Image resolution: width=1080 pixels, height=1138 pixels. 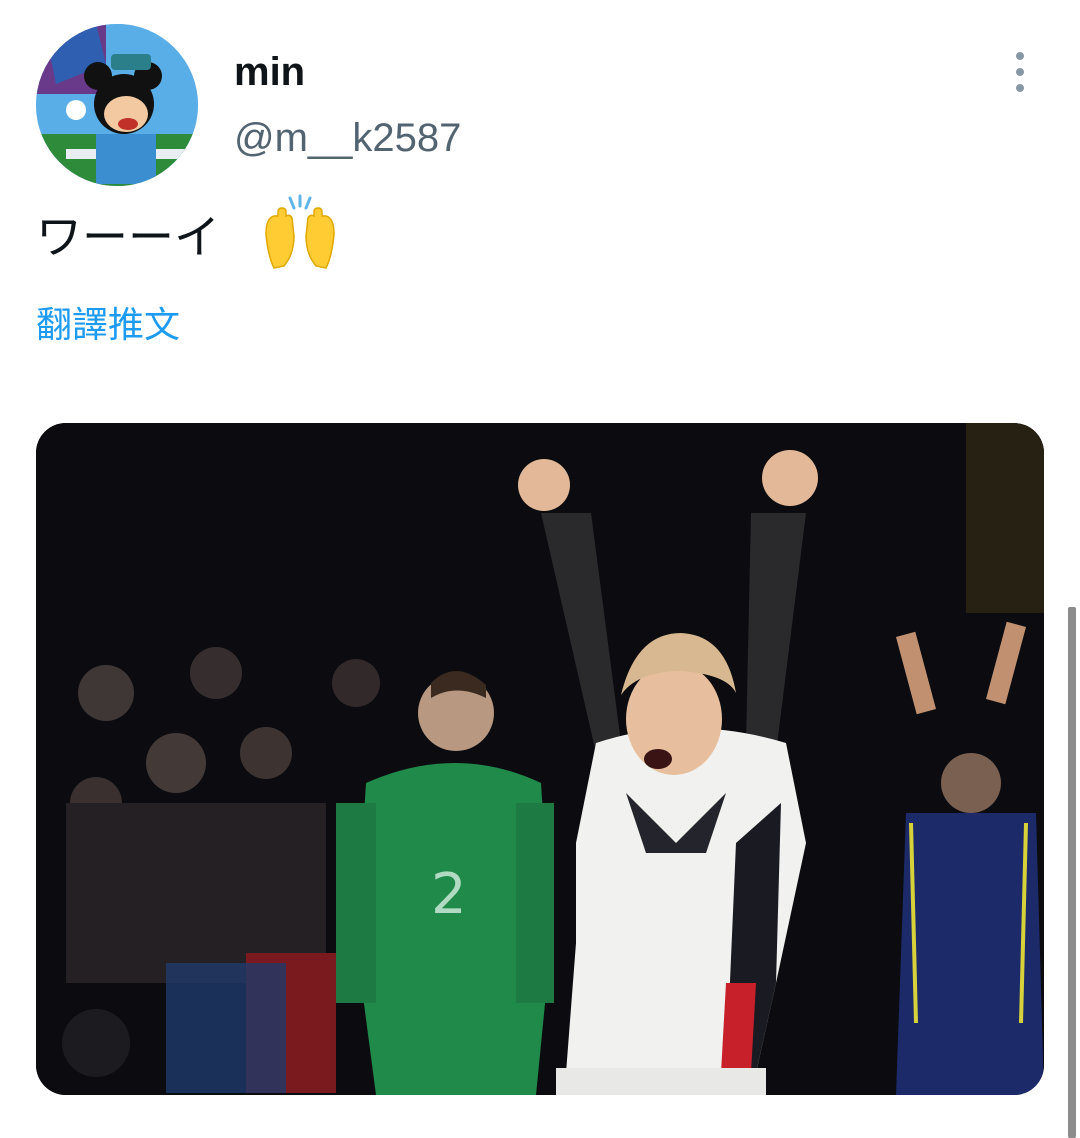 I want to click on display-name: min, so click(x=269, y=72).